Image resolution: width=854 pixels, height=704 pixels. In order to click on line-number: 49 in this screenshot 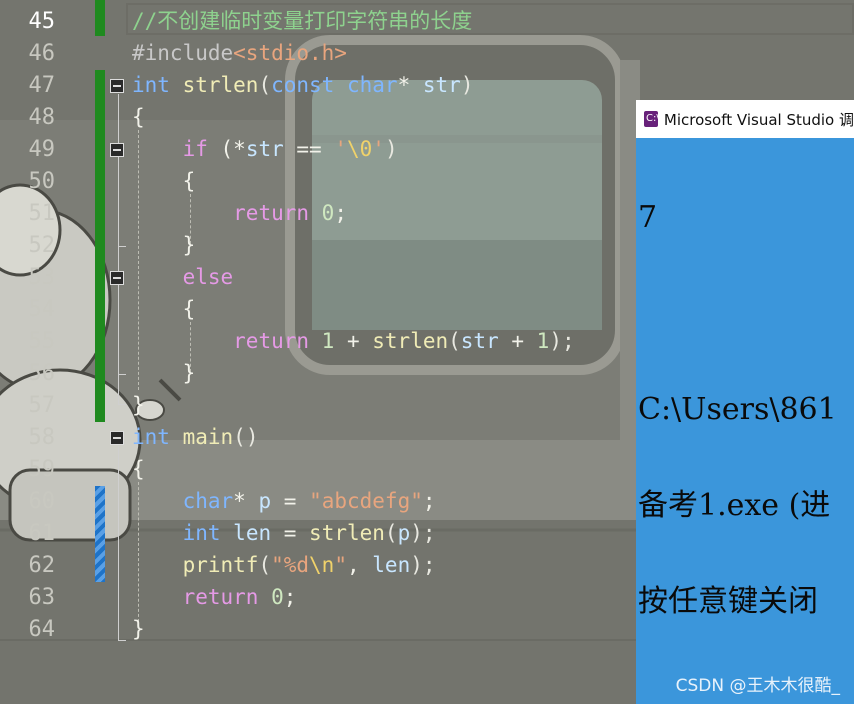, I will do `click(42, 149)`.